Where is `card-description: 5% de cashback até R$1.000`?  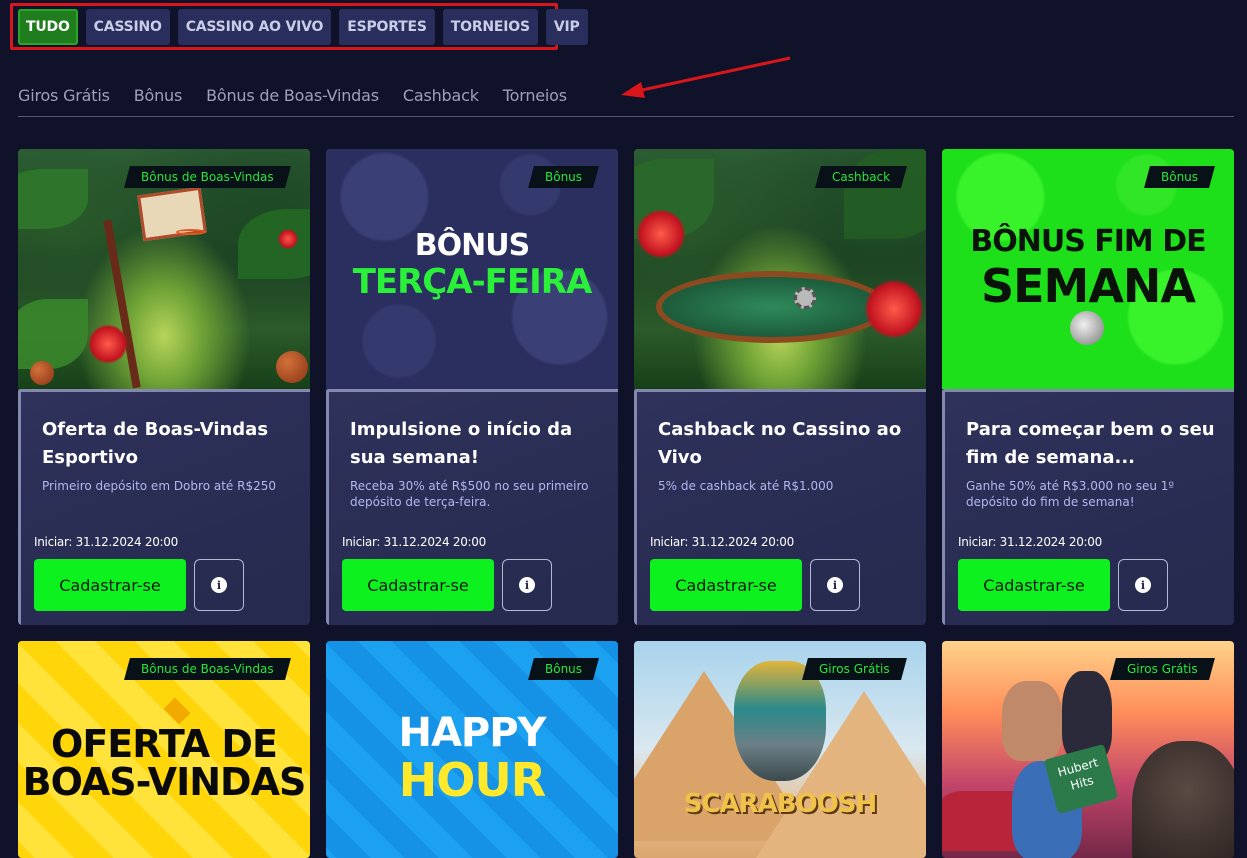 card-description: 5% de cashback até R$1.000 is located at coordinates (746, 486).